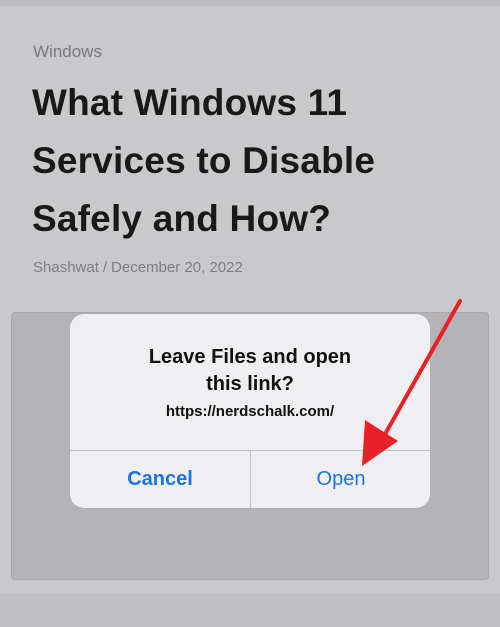 The image size is (500, 627). Describe the element at coordinates (204, 160) in the screenshot. I see `article-title-line: Services to Disable` at that location.